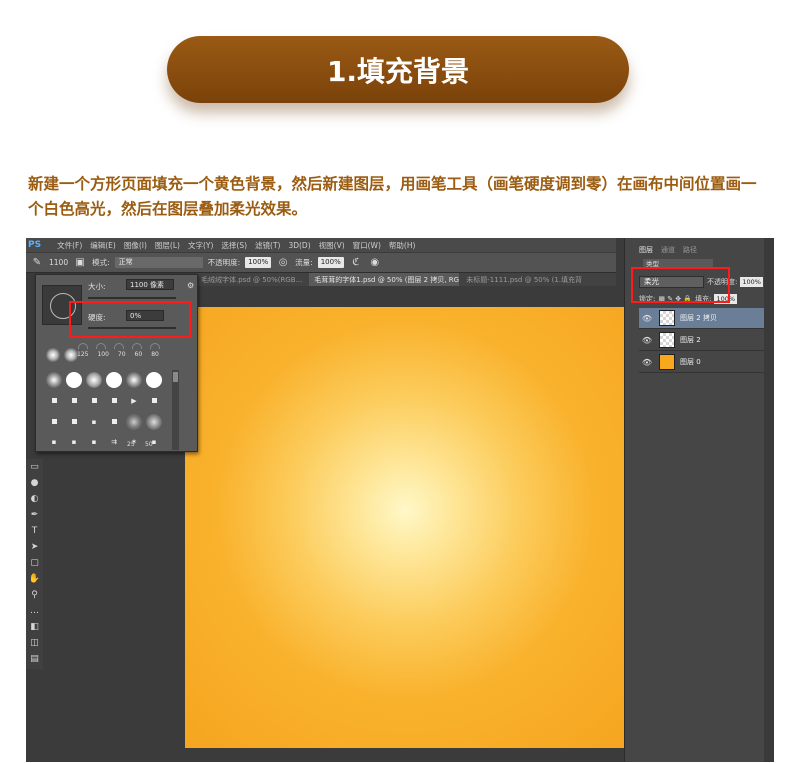 The width and height of the screenshot is (800, 763). I want to click on screen-mode-icon: ▤, so click(34, 659).